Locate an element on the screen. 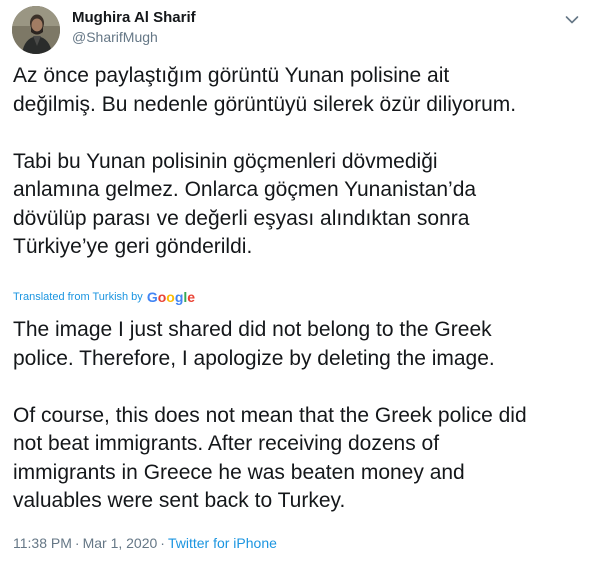 Image resolution: width=593 pixels, height=563 pixels. translation-attribution: Translated from Turkish by Google is located at coordinates (104, 297).